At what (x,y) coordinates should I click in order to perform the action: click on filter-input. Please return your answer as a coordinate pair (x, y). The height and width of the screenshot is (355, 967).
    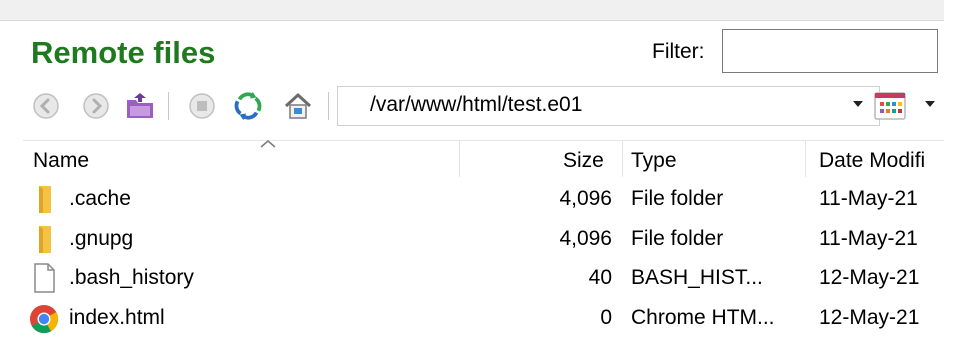
    Looking at the image, I should click on (830, 51).